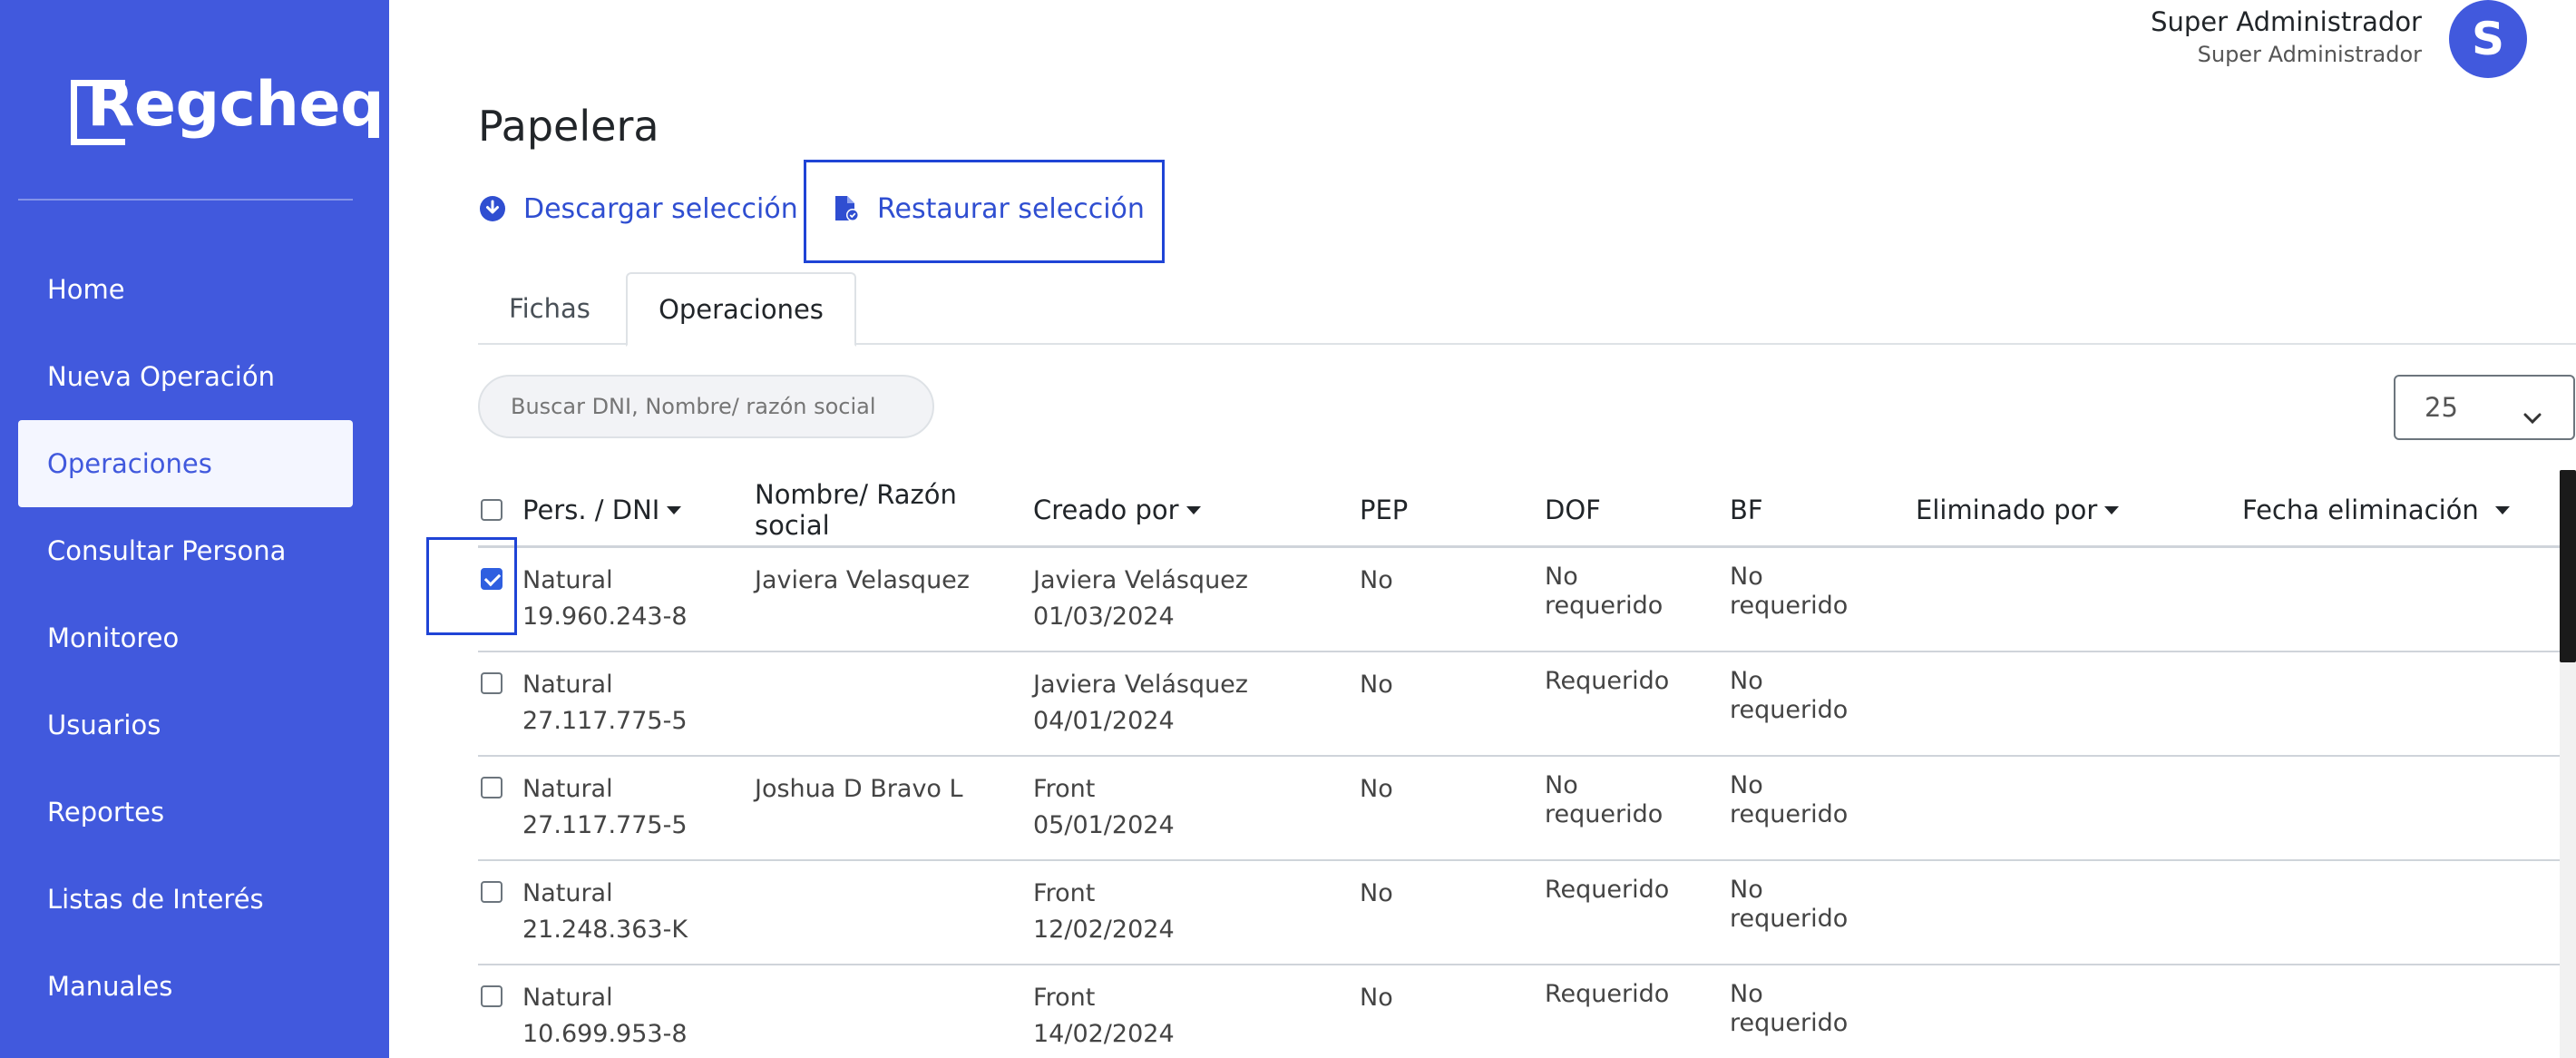  What do you see at coordinates (1104, 912) in the screenshot?
I see `cell-creado-por: Front 12/02/2024` at bounding box center [1104, 912].